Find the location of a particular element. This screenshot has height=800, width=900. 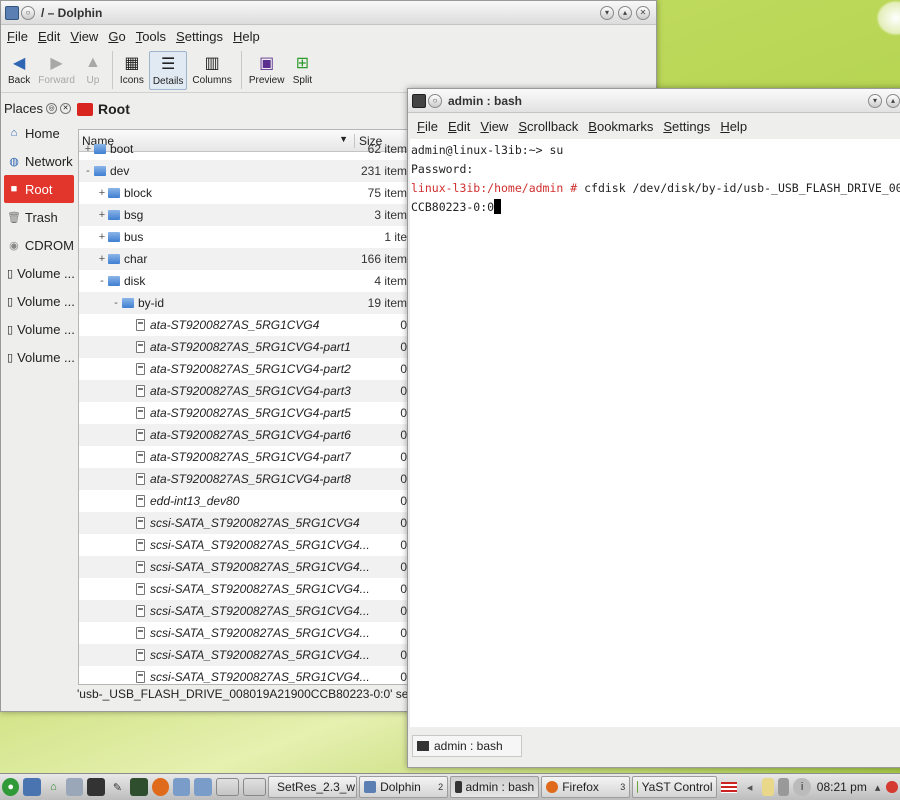

tree-row: scsi-SATA_ST9200827AS_5RG1CVG4 0 is located at coordinates (243, 523).